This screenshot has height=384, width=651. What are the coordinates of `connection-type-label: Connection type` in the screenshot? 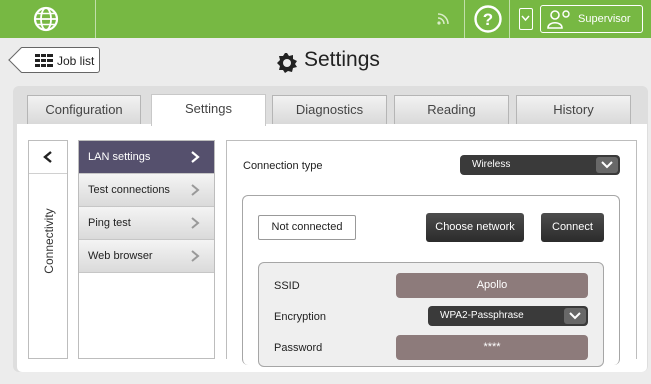 It's located at (283, 166).